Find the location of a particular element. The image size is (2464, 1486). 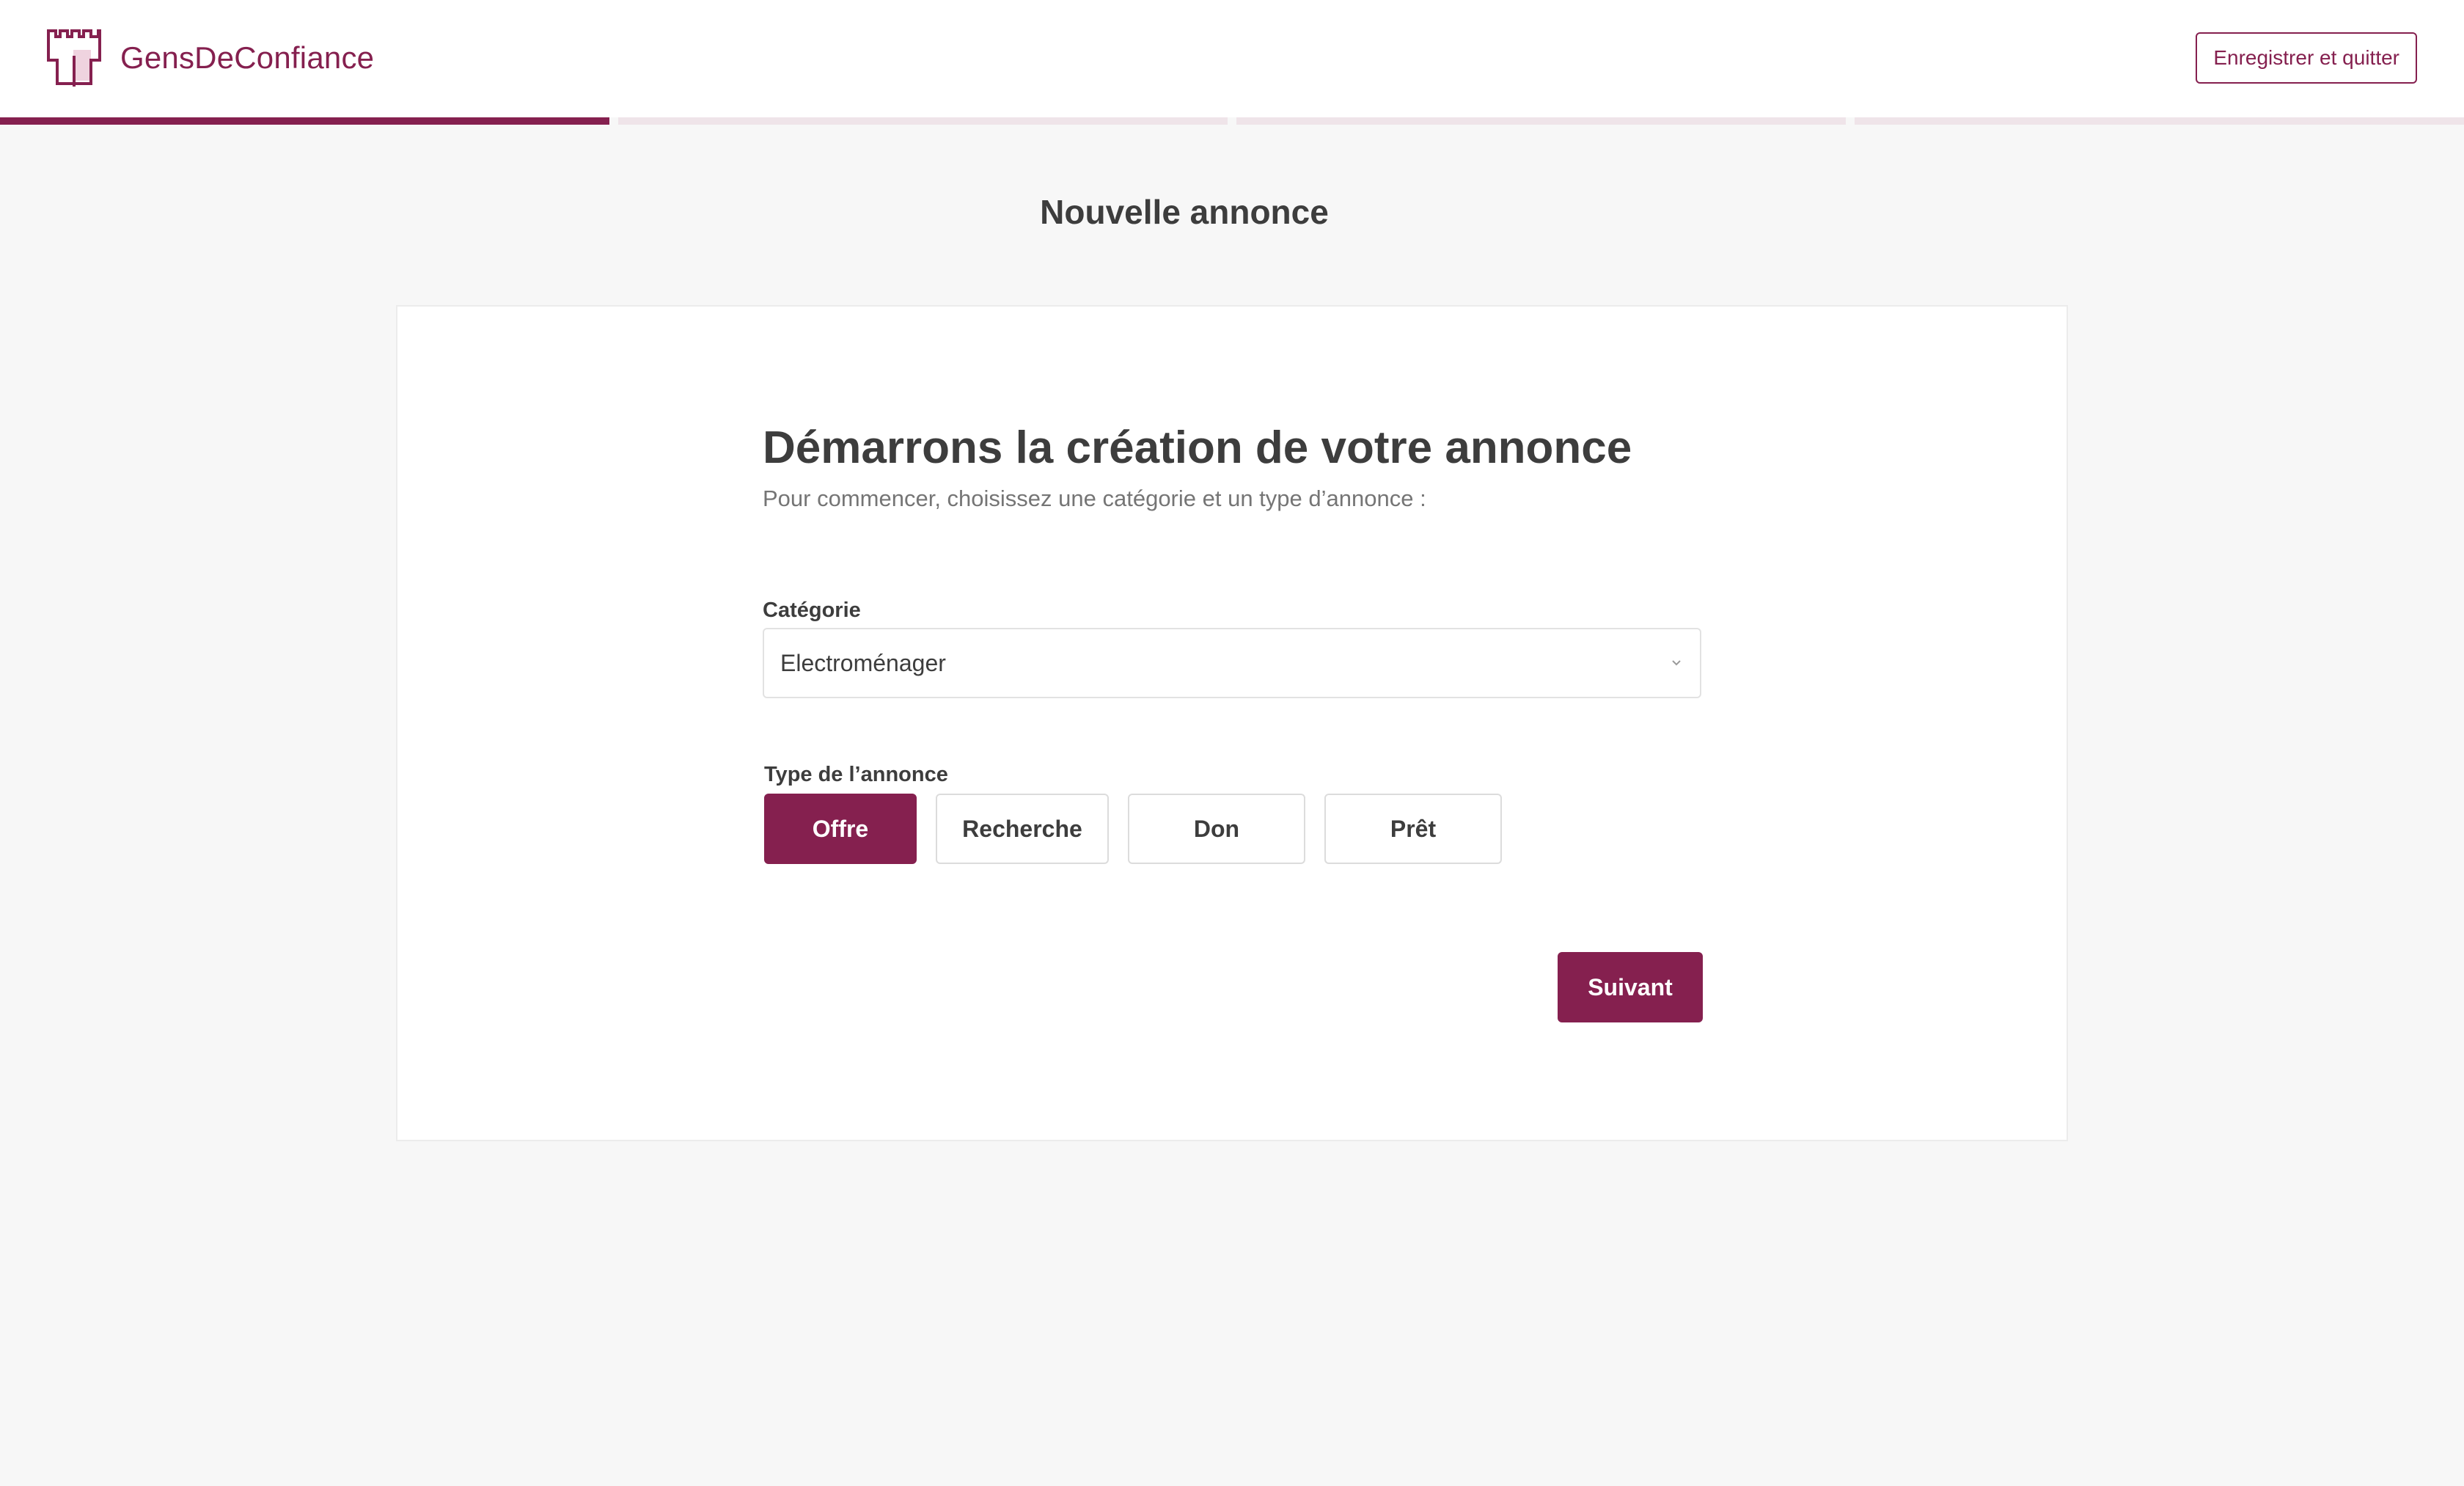

step-progress-bar is located at coordinates (1232, 121).